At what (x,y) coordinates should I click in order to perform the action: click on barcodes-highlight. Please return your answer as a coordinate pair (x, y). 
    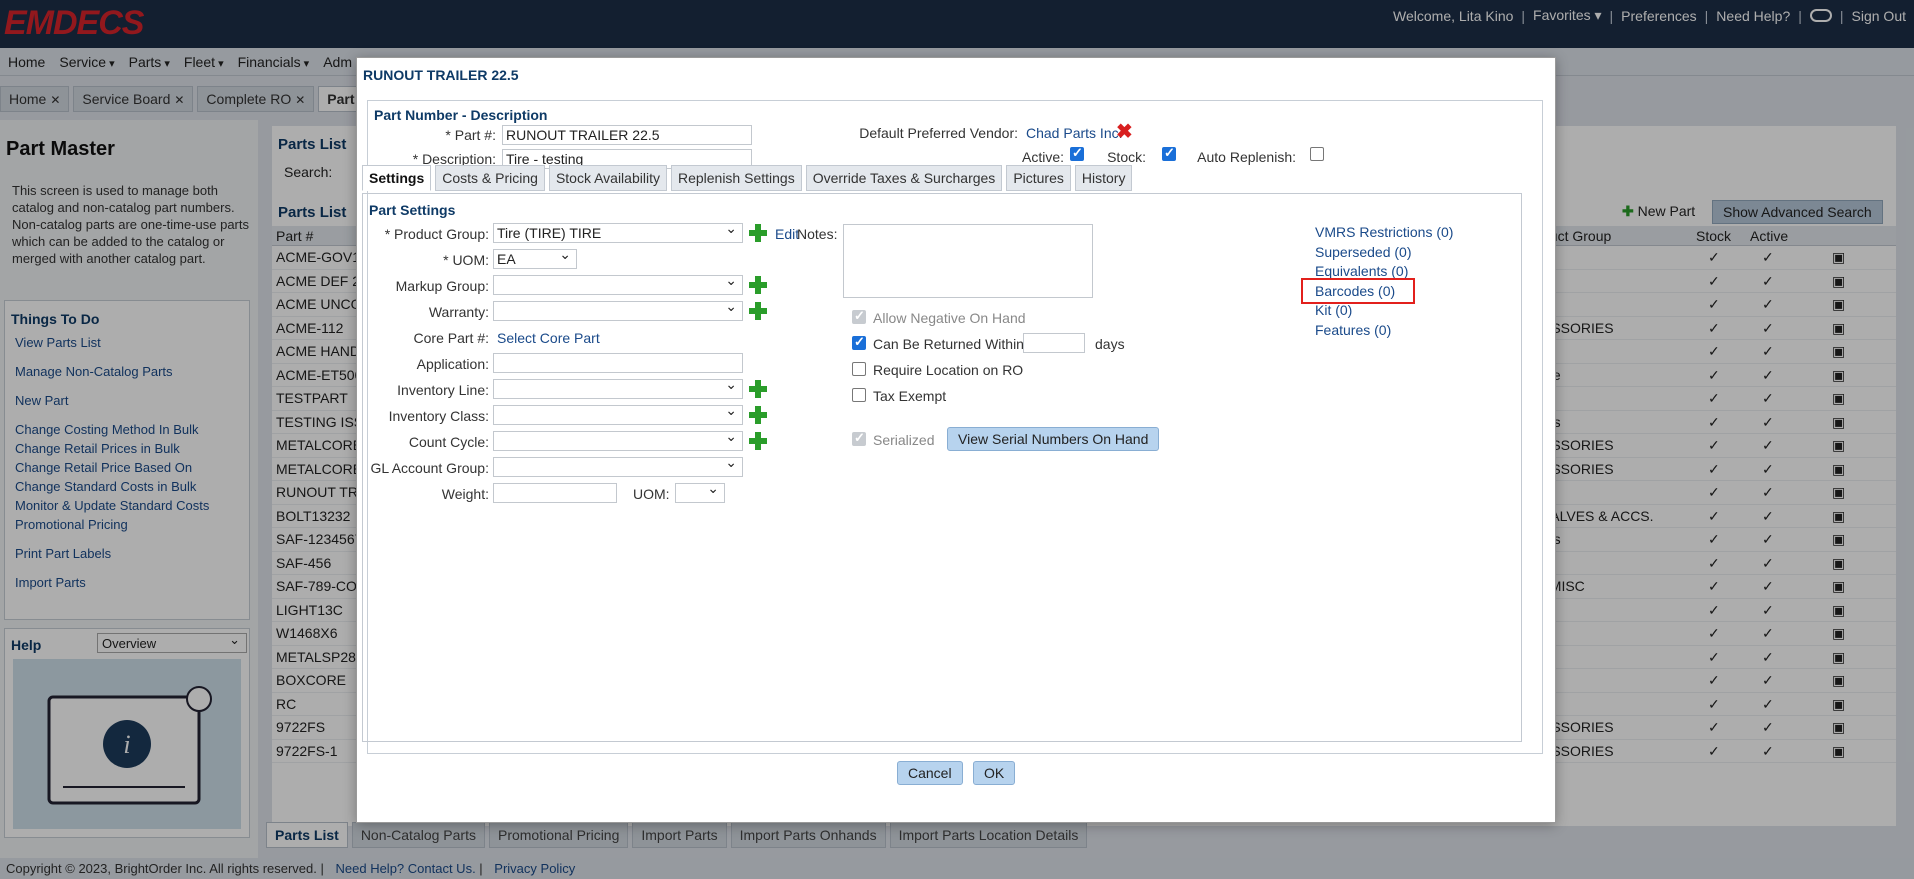
    Looking at the image, I should click on (1358, 291).